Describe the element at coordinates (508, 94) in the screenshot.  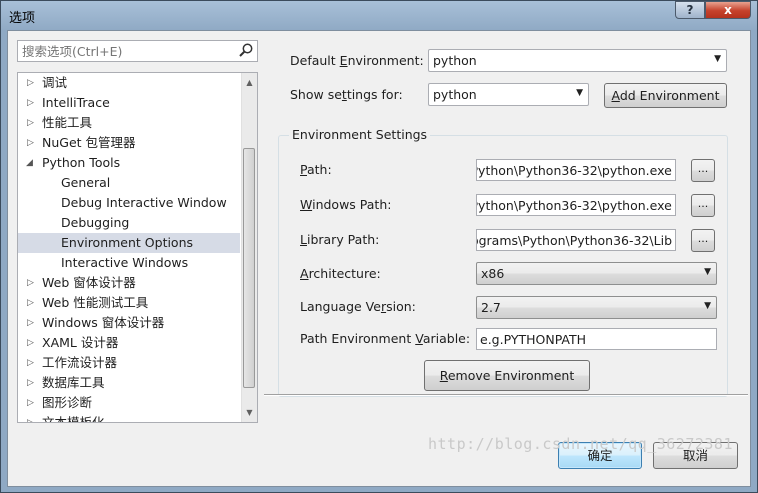
I see `show-settings-combo: python ▼` at that location.